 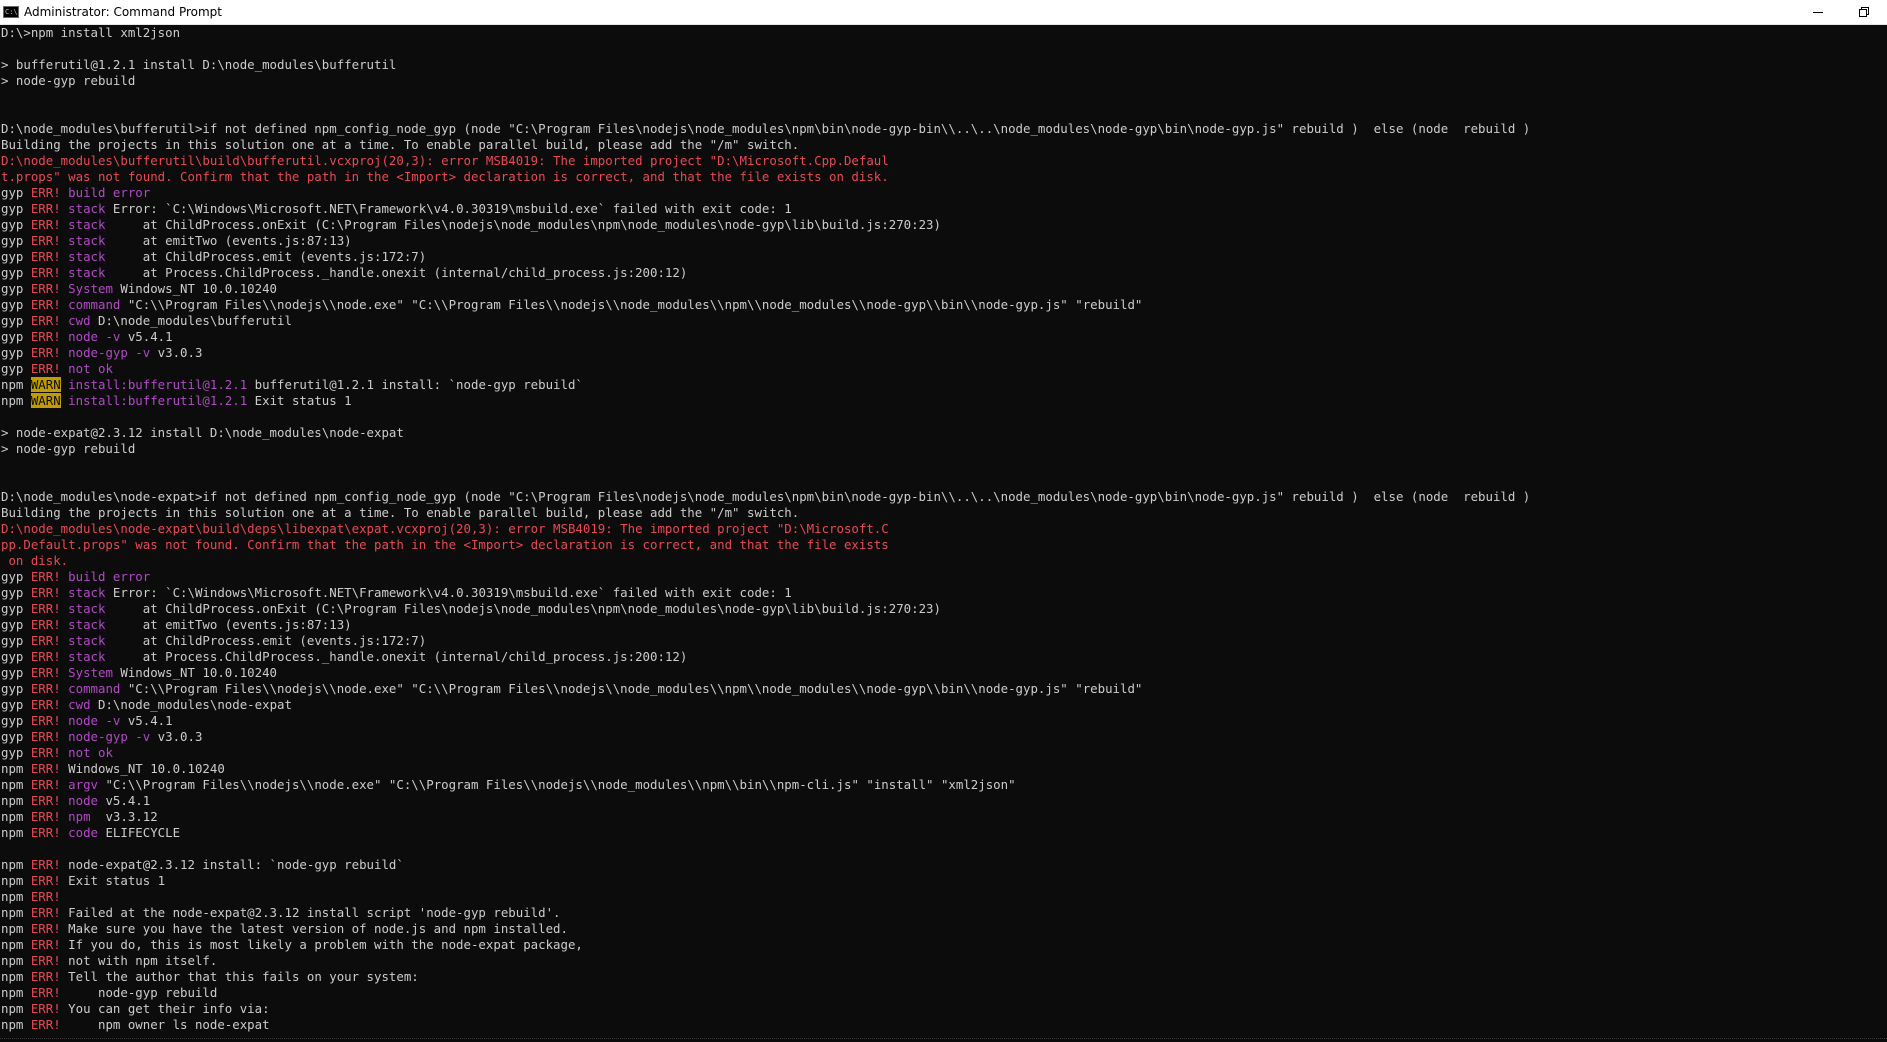 I want to click on console-text: D:\node_modules\node-expat, so click(x=191, y=704).